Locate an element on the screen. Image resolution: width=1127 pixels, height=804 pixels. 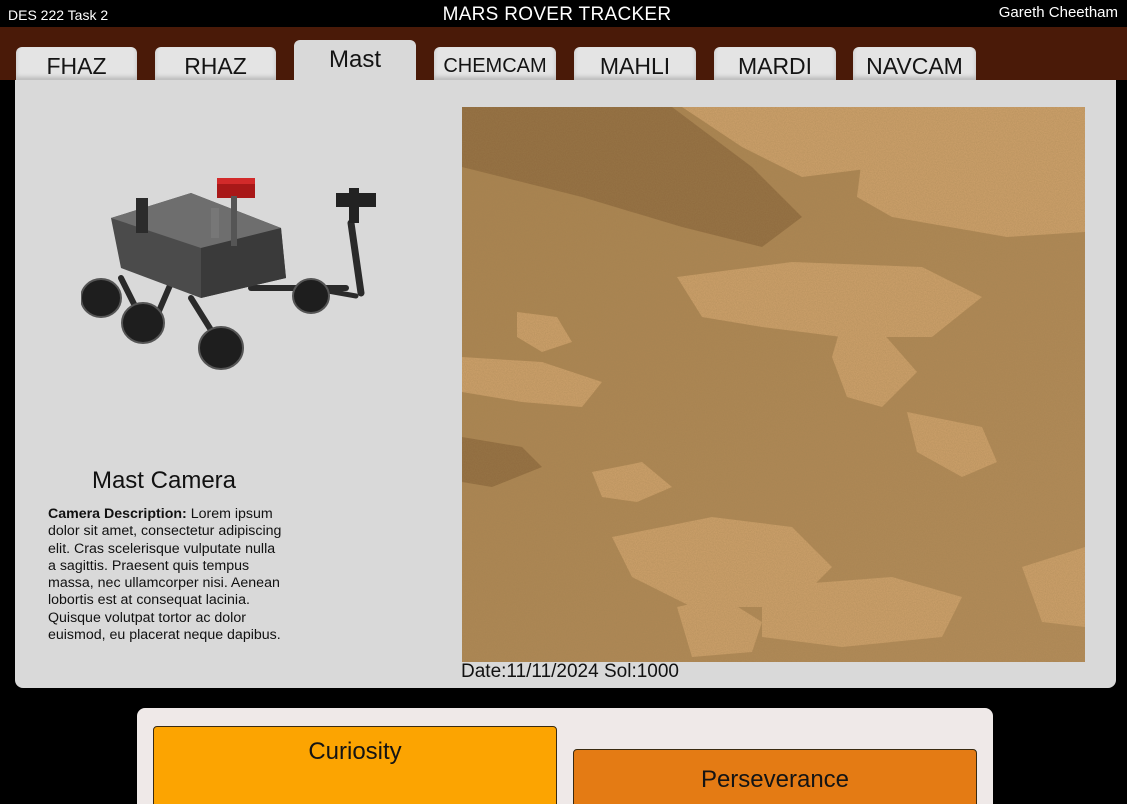
rover-illustration is located at coordinates (228, 274).